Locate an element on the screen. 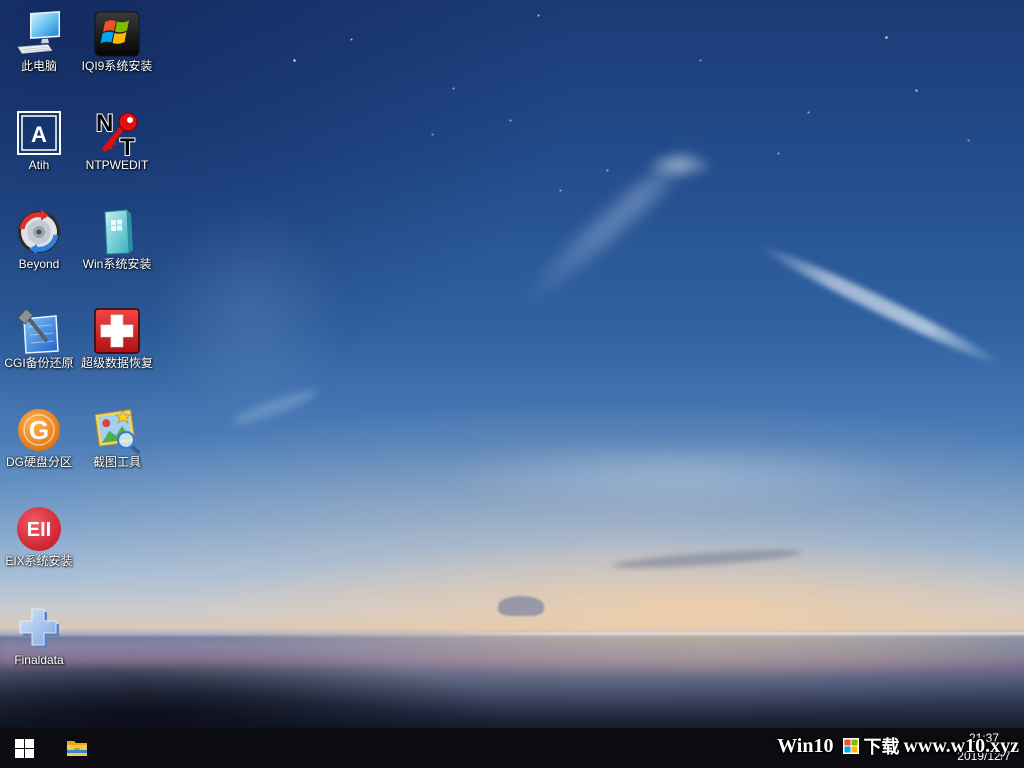  desktop-icon-label: Beyond is located at coordinates (39, 264).